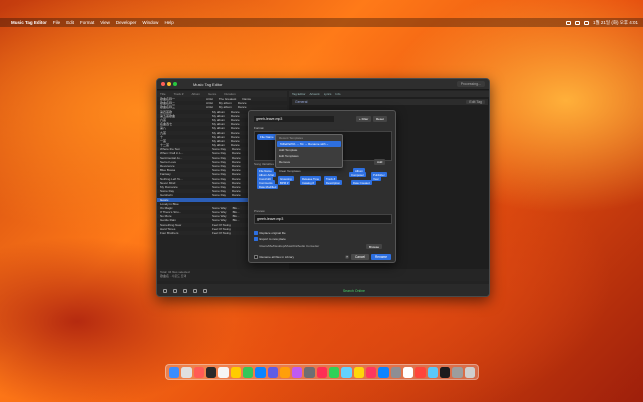 This screenshot has height=402, width=643. What do you see at coordinates (264, 164) in the screenshot?
I see `song-variables-label: Song Variables` at bounding box center [264, 164].